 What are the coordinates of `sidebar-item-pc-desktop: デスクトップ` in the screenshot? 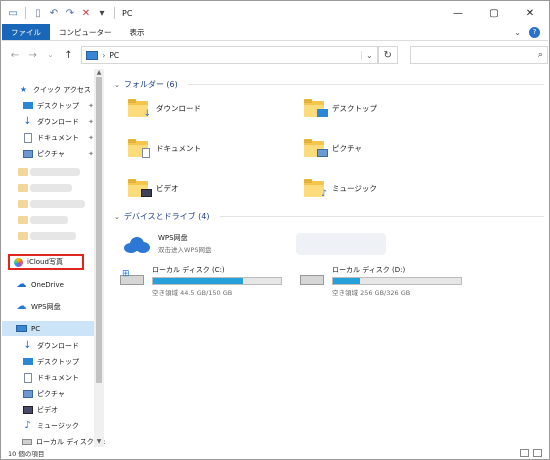 It's located at (48, 361).